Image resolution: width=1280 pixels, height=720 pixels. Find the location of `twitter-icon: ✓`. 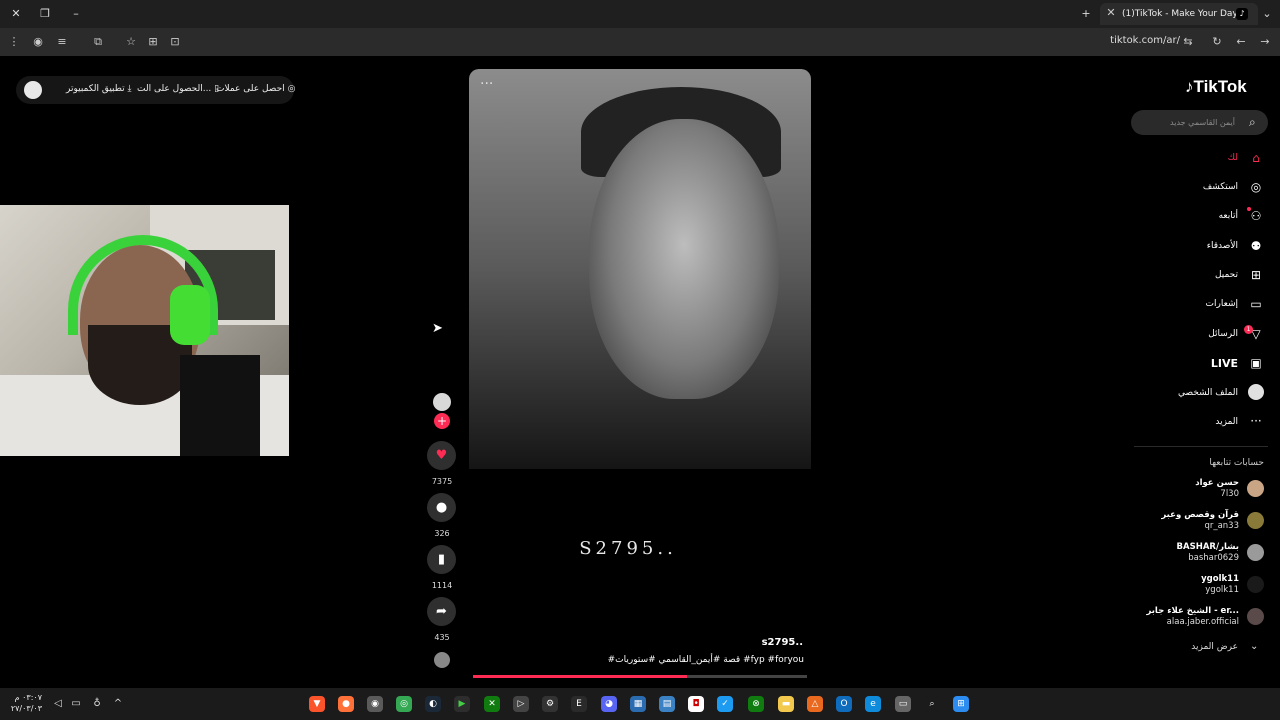

twitter-icon: ✓ is located at coordinates (725, 704).